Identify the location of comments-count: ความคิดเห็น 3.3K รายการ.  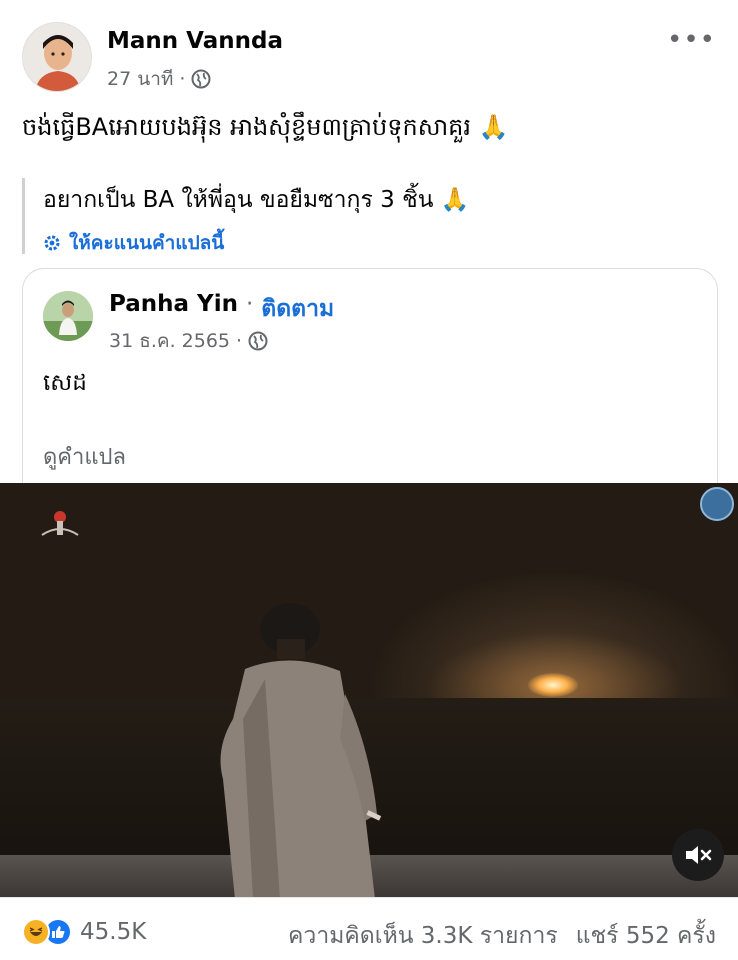
(423, 936).